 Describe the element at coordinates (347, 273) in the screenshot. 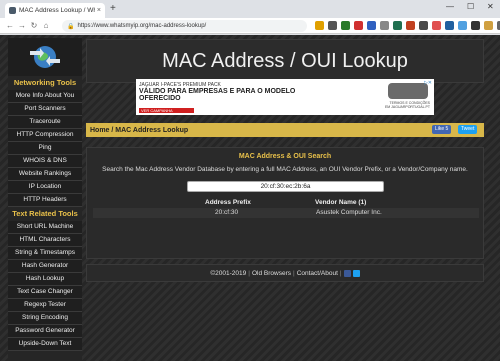

I see `facebook-icon` at that location.